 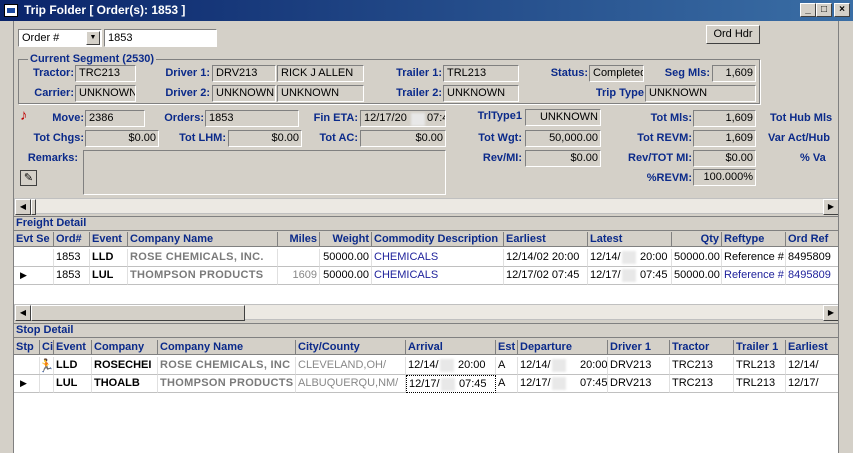 I want to click on freight-hscrollbar: ◀ ▶, so click(x=427, y=312).